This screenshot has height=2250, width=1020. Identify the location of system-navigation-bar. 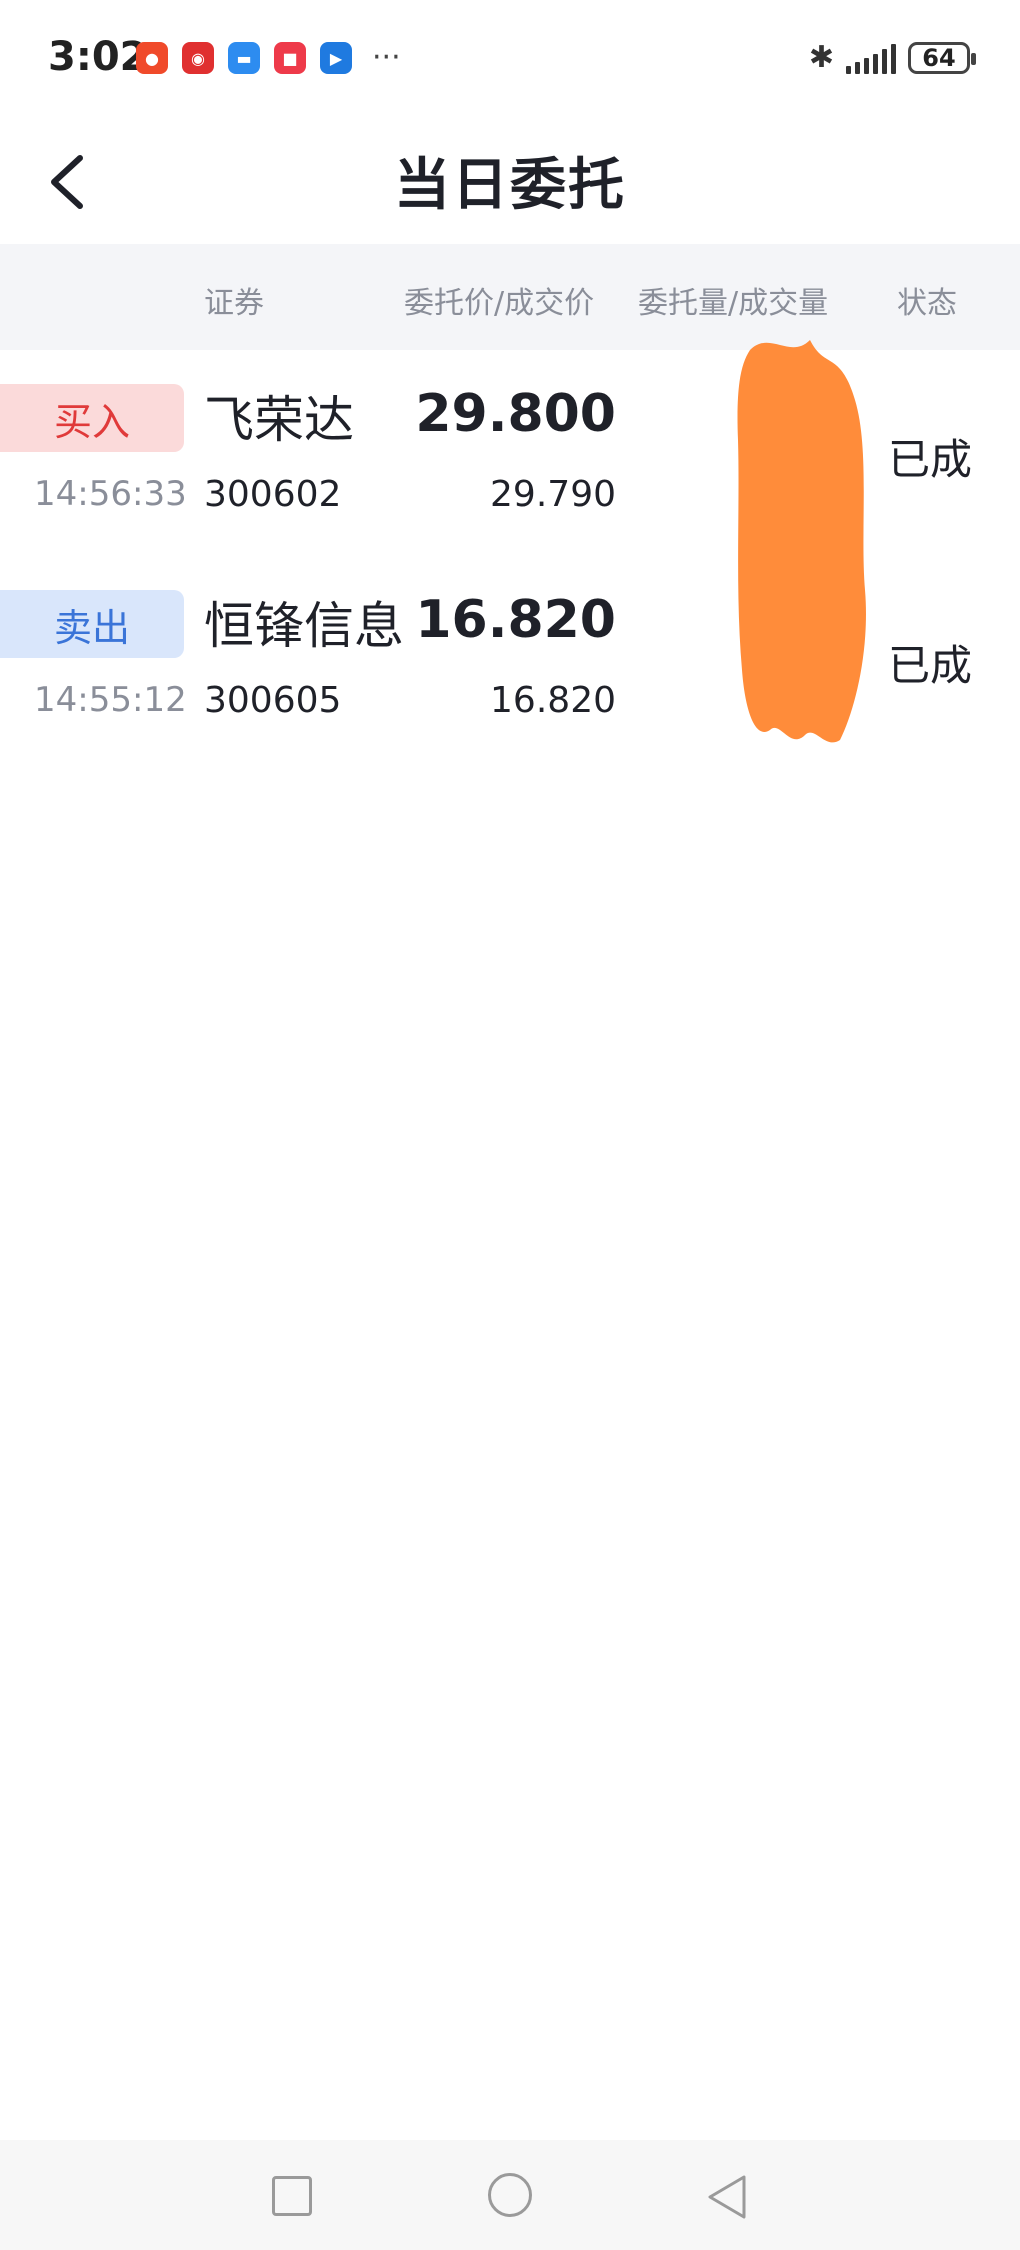
(510, 2195).